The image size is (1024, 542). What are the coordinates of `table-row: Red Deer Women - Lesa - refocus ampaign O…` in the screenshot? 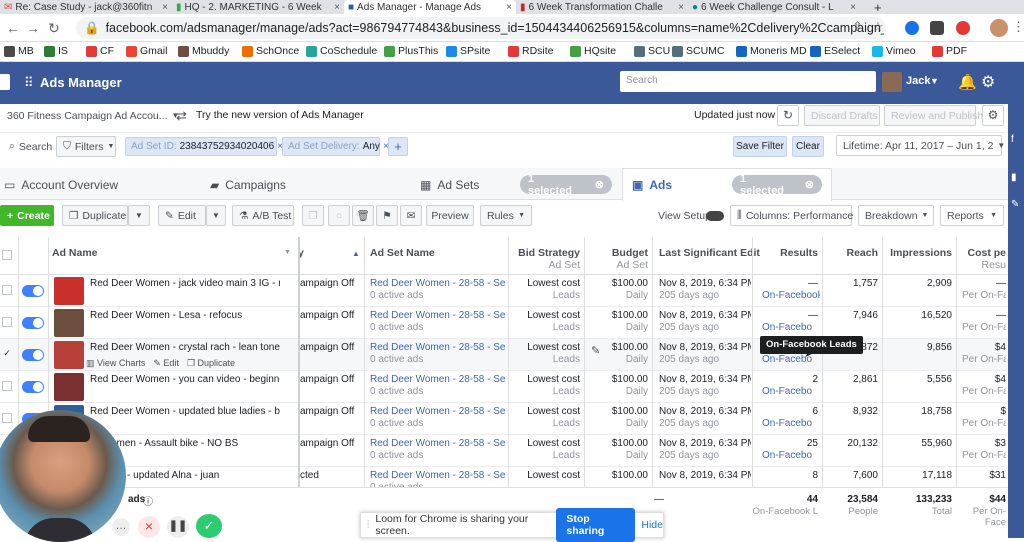 It's located at (504, 323).